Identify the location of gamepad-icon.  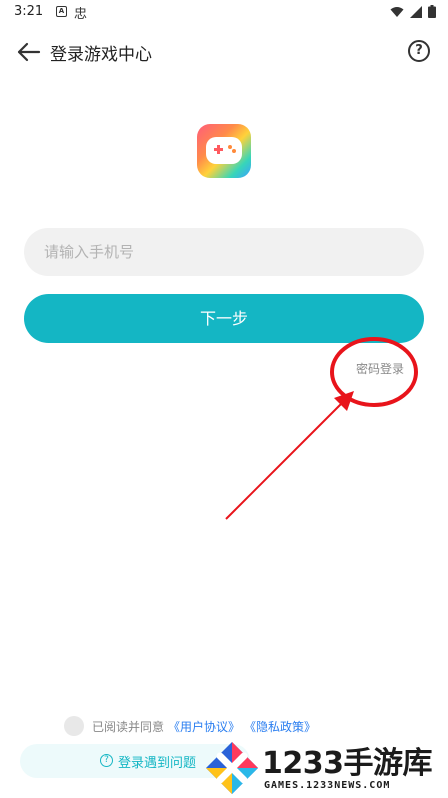
(224, 150).